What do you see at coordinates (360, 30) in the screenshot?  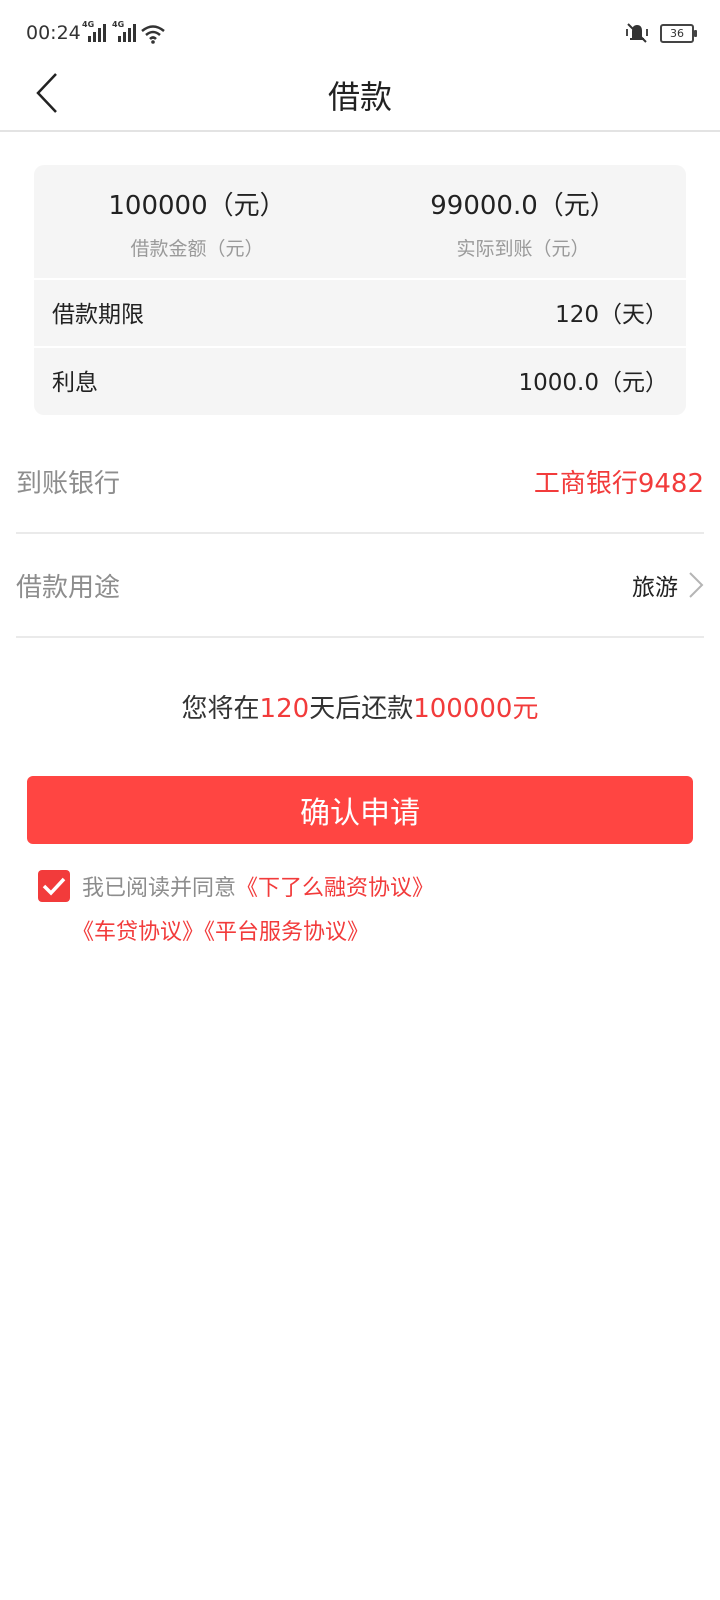 I see `status-bar: 00:24 4G 4G 36` at bounding box center [360, 30].